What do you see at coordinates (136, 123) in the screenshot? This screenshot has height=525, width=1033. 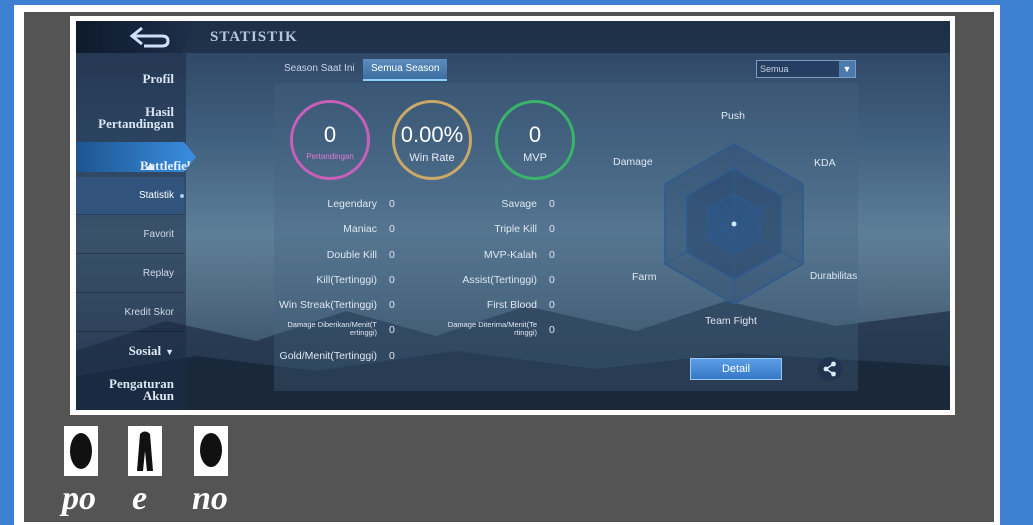 I see `sidebar-label-line2: Pertandingan` at bounding box center [136, 123].